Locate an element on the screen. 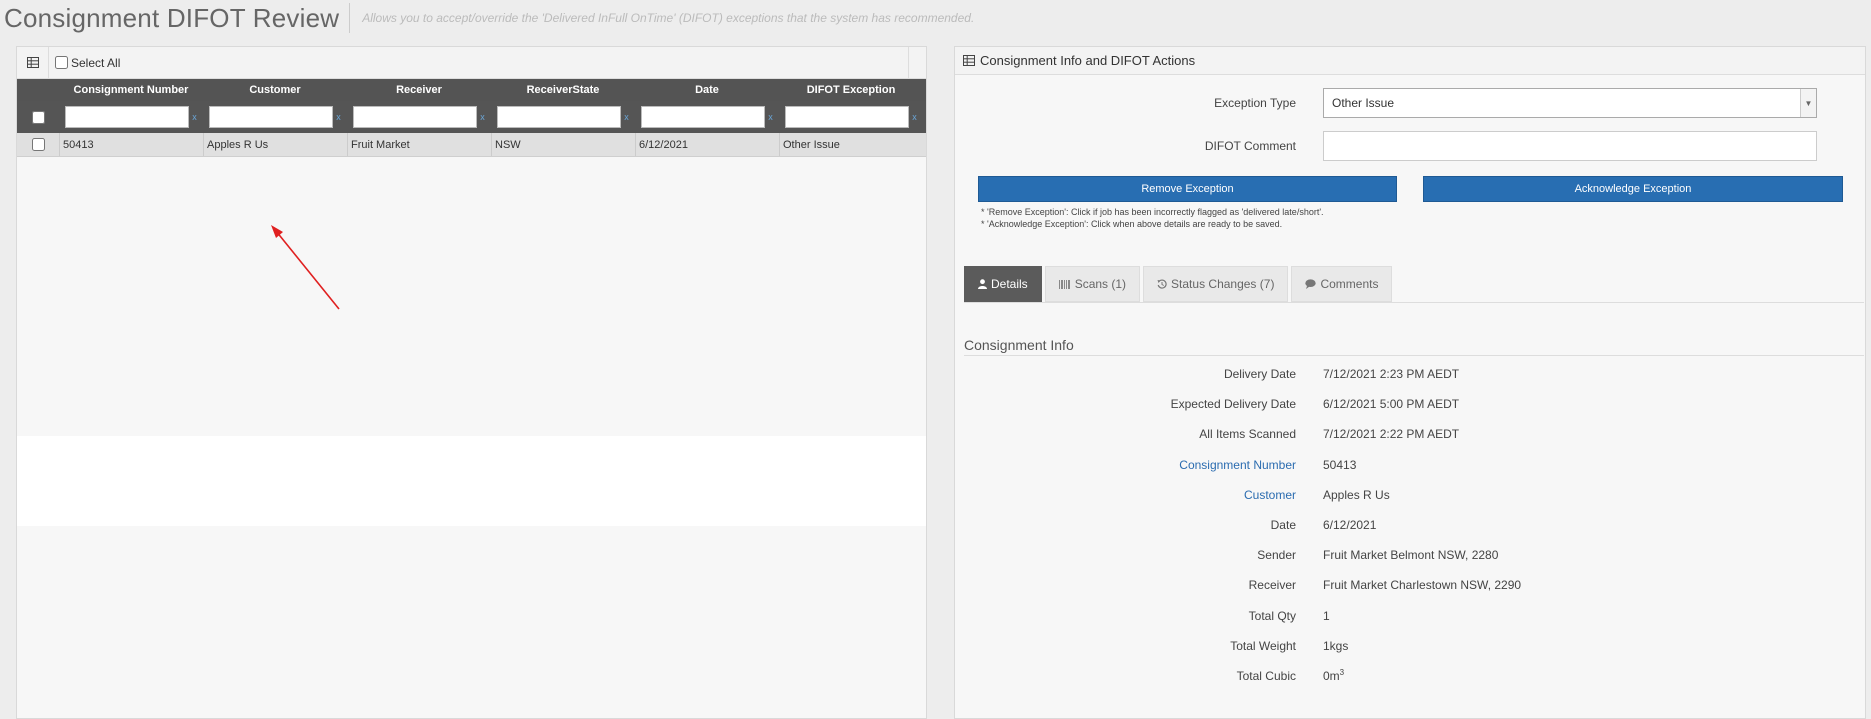 The height and width of the screenshot is (719, 1871). exception-type-value: Other Issue is located at coordinates (1363, 103).